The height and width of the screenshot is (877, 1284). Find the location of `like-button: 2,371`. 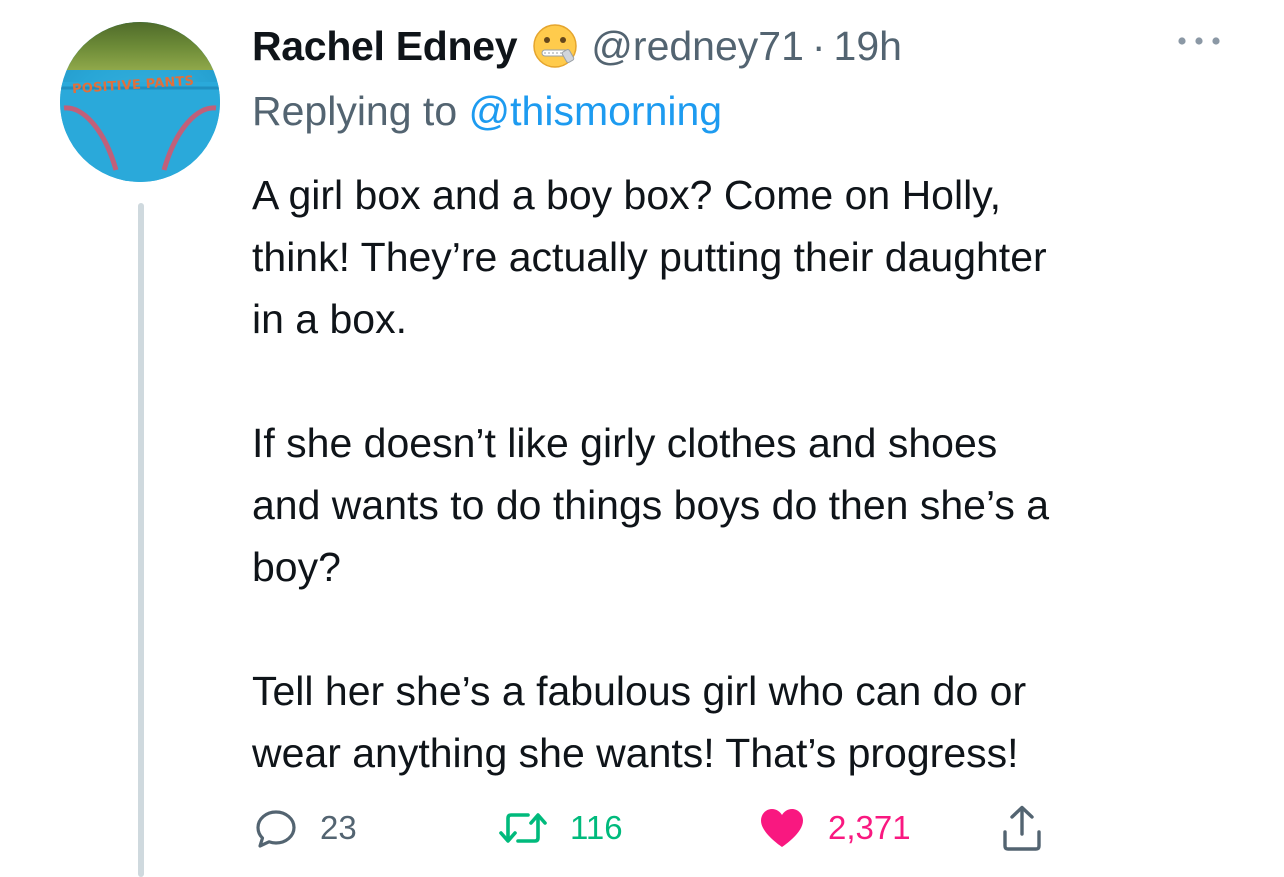

like-button: 2,371 is located at coordinates (834, 828).